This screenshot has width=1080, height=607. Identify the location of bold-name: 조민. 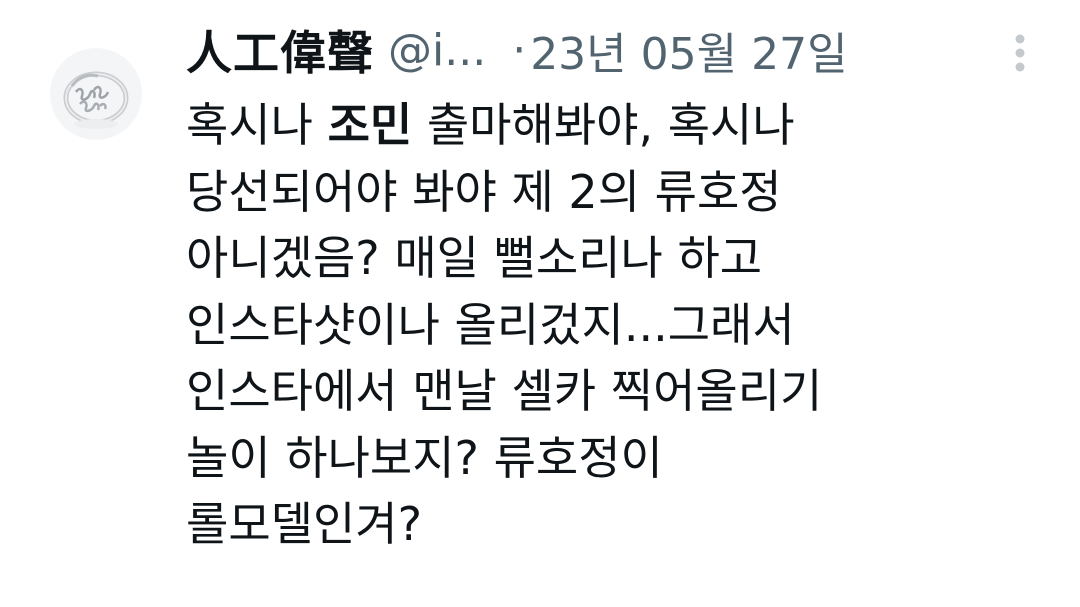
(370, 125).